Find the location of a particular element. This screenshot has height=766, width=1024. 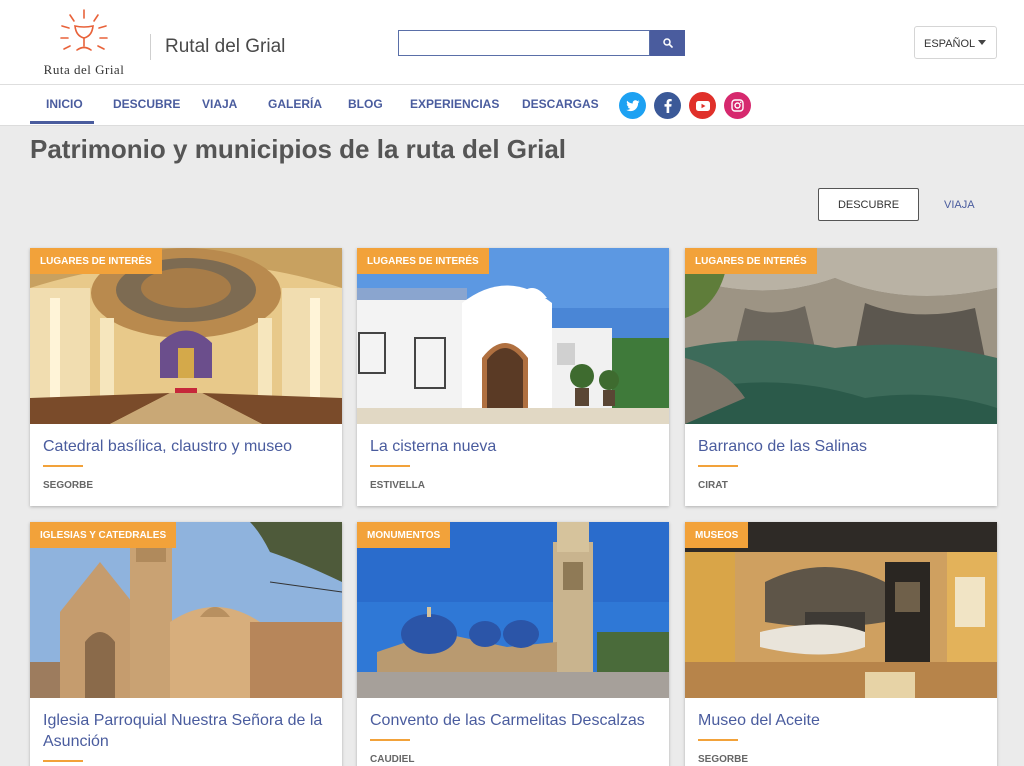

nav-item-inicio: INICIO is located at coordinates (64, 104).